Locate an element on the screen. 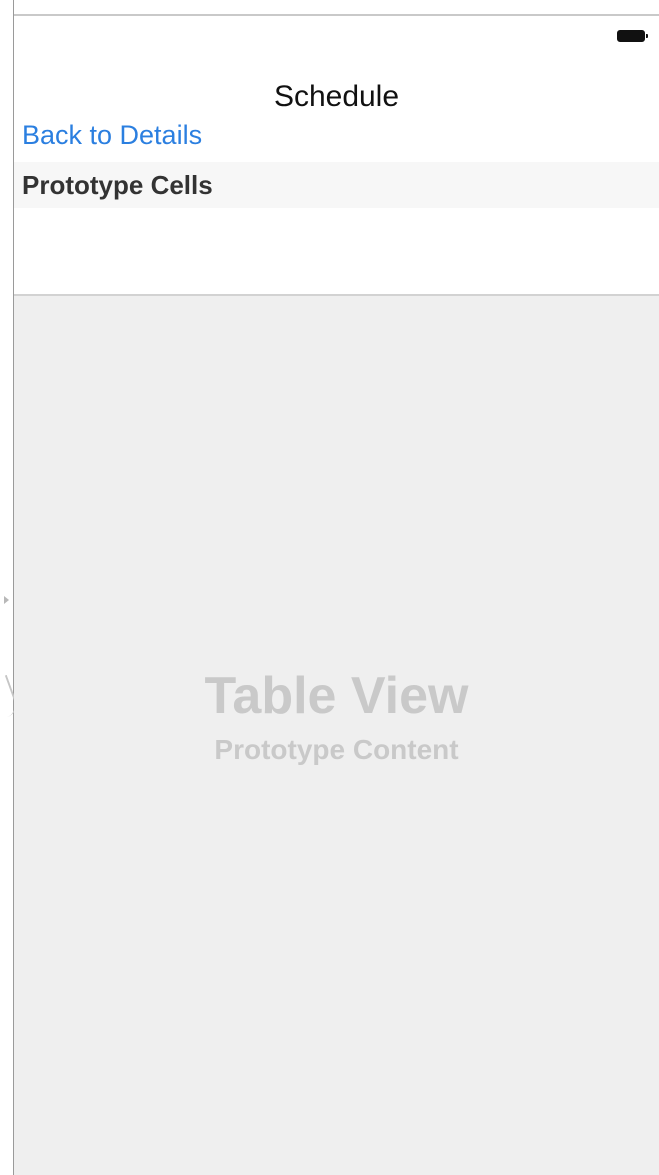  navigation-bar: Schedule Back to Details is located at coordinates (336, 109).